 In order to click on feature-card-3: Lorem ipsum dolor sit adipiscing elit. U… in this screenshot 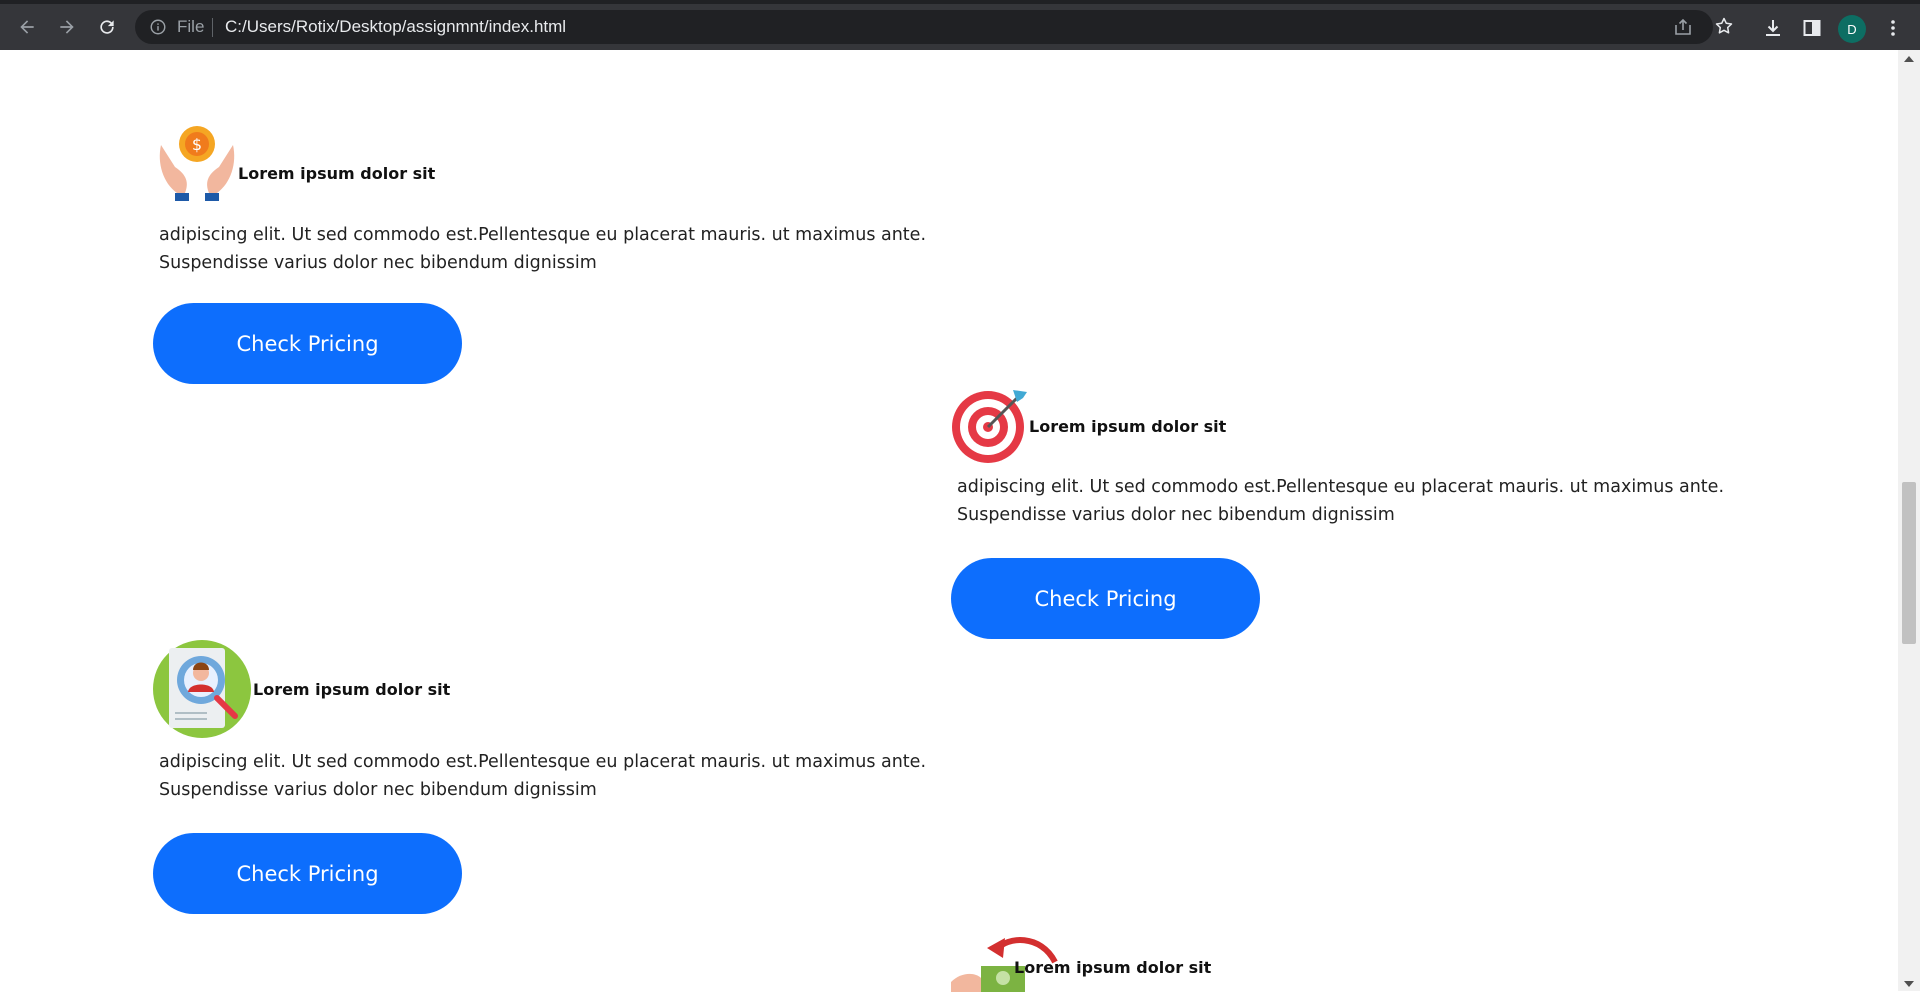, I will do `click(539, 722)`.